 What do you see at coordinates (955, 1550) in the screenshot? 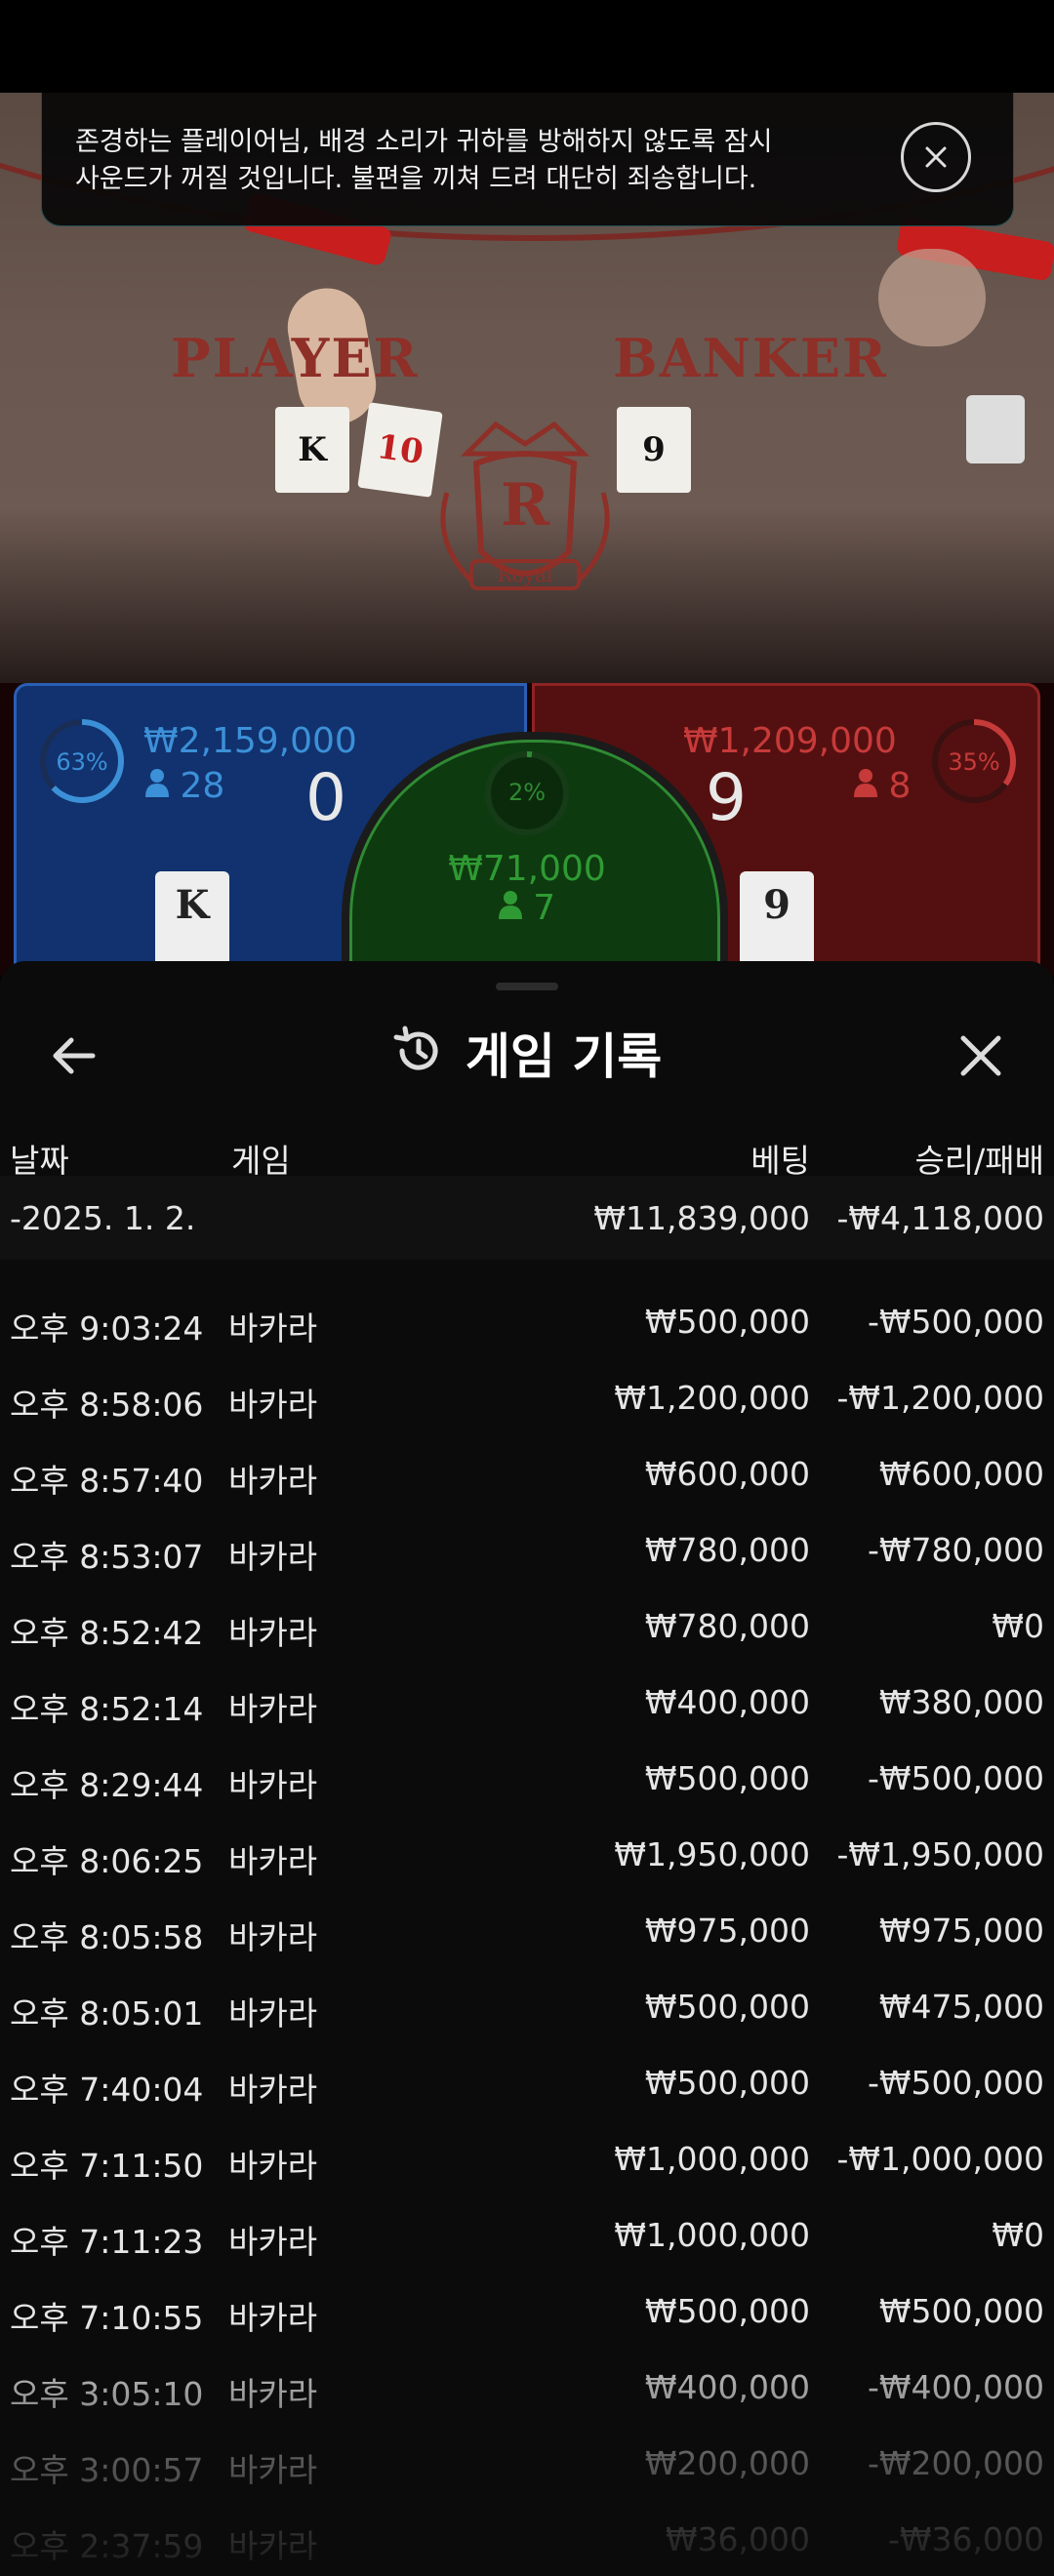
I see `row-result: -₩780,000` at bounding box center [955, 1550].